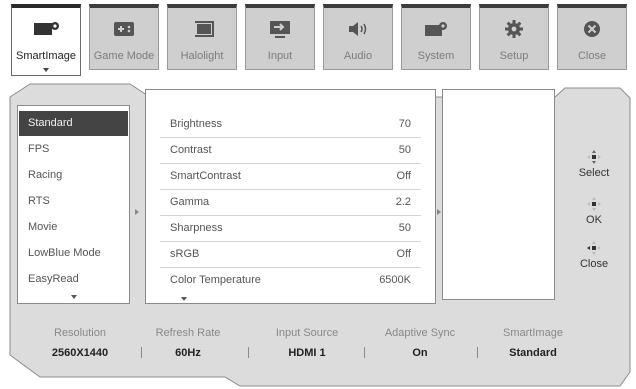  Describe the element at coordinates (290, 280) in the screenshot. I see `setting-row-color-temperature: Color Temperature 6500K` at that location.